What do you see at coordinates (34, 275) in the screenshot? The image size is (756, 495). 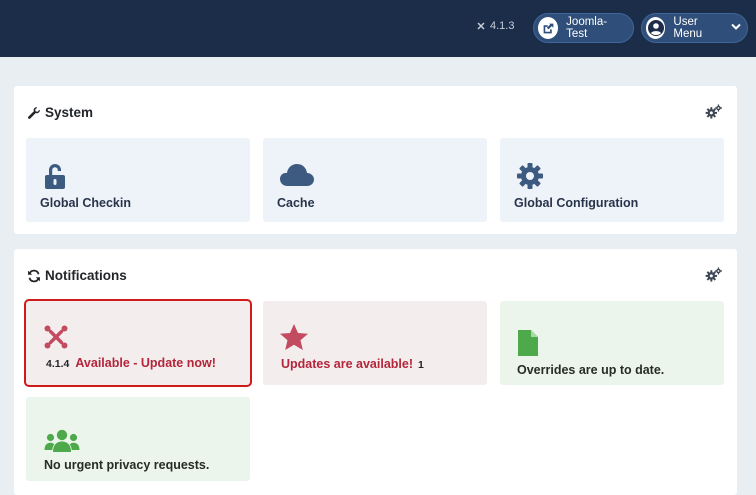 I see `sync-icon` at bounding box center [34, 275].